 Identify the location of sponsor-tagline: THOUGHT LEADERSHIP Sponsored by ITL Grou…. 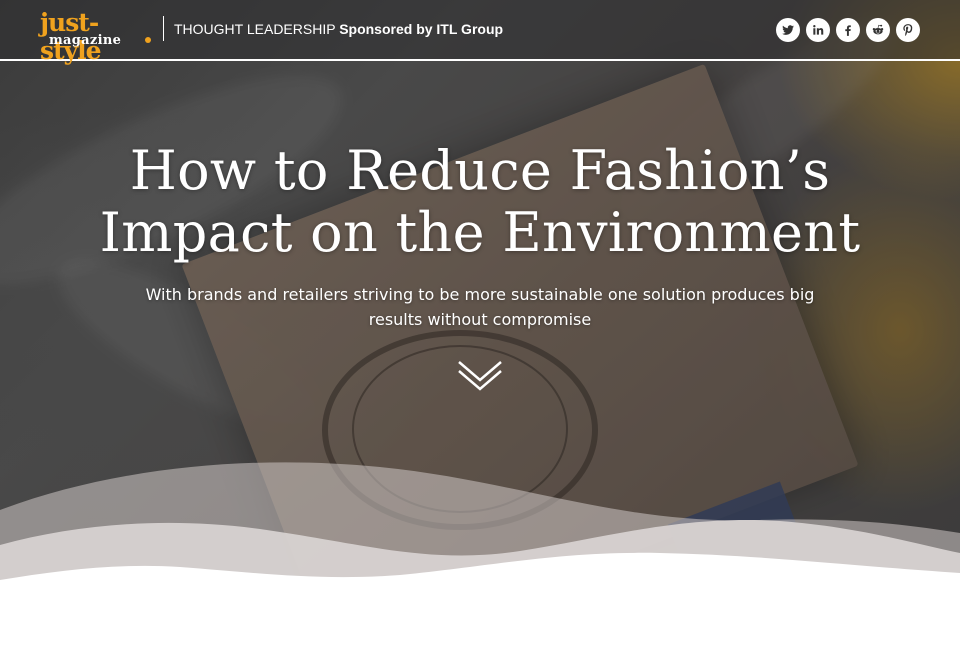
(338, 29).